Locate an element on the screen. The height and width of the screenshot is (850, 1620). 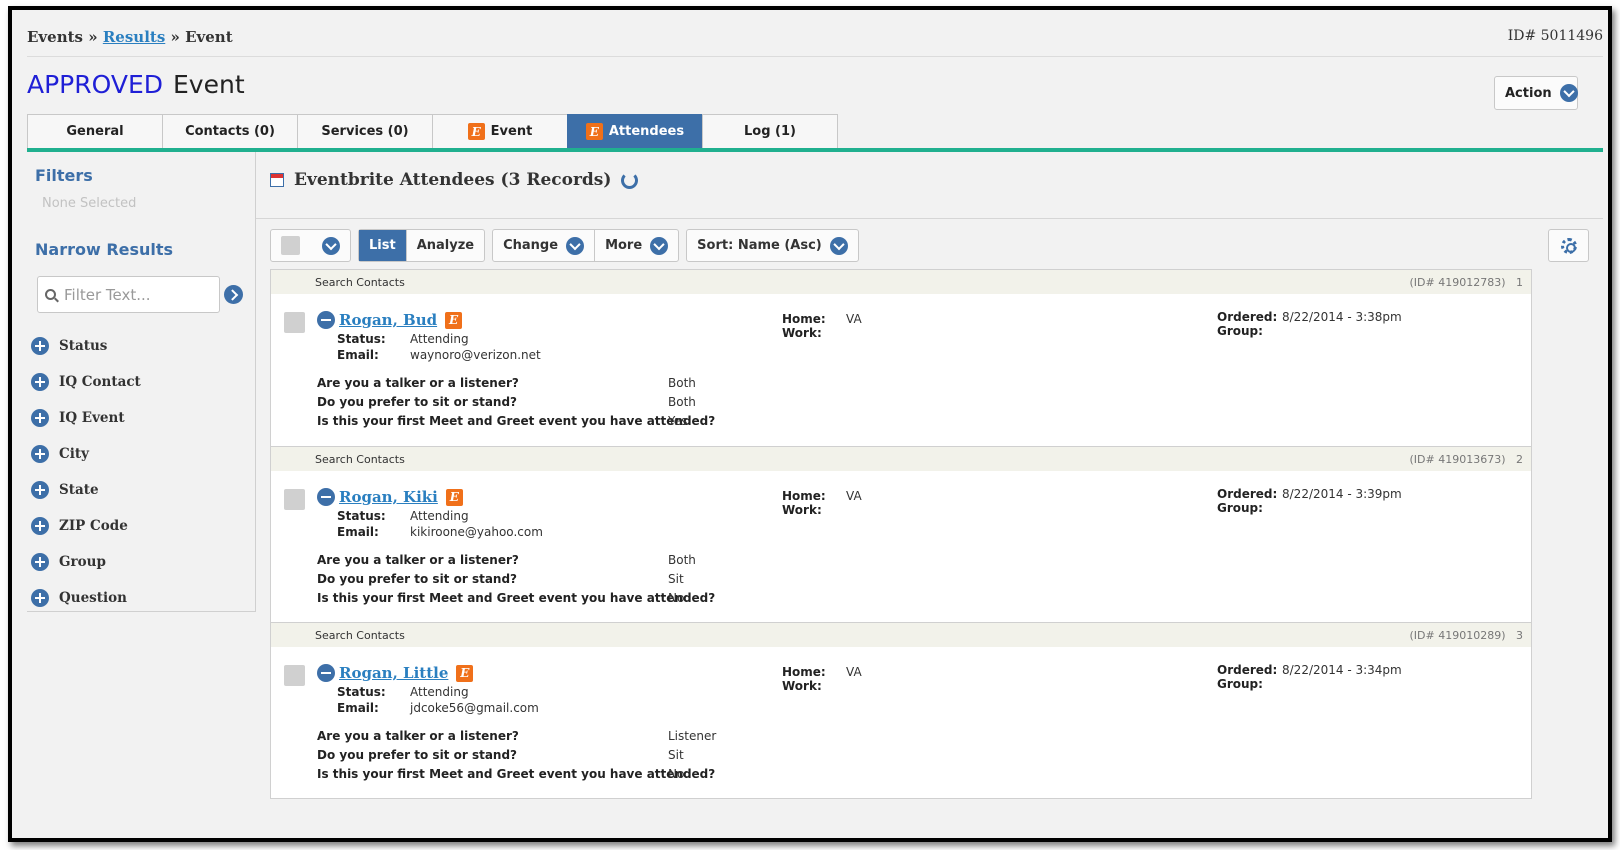
page-title-text: Event is located at coordinates (209, 84).